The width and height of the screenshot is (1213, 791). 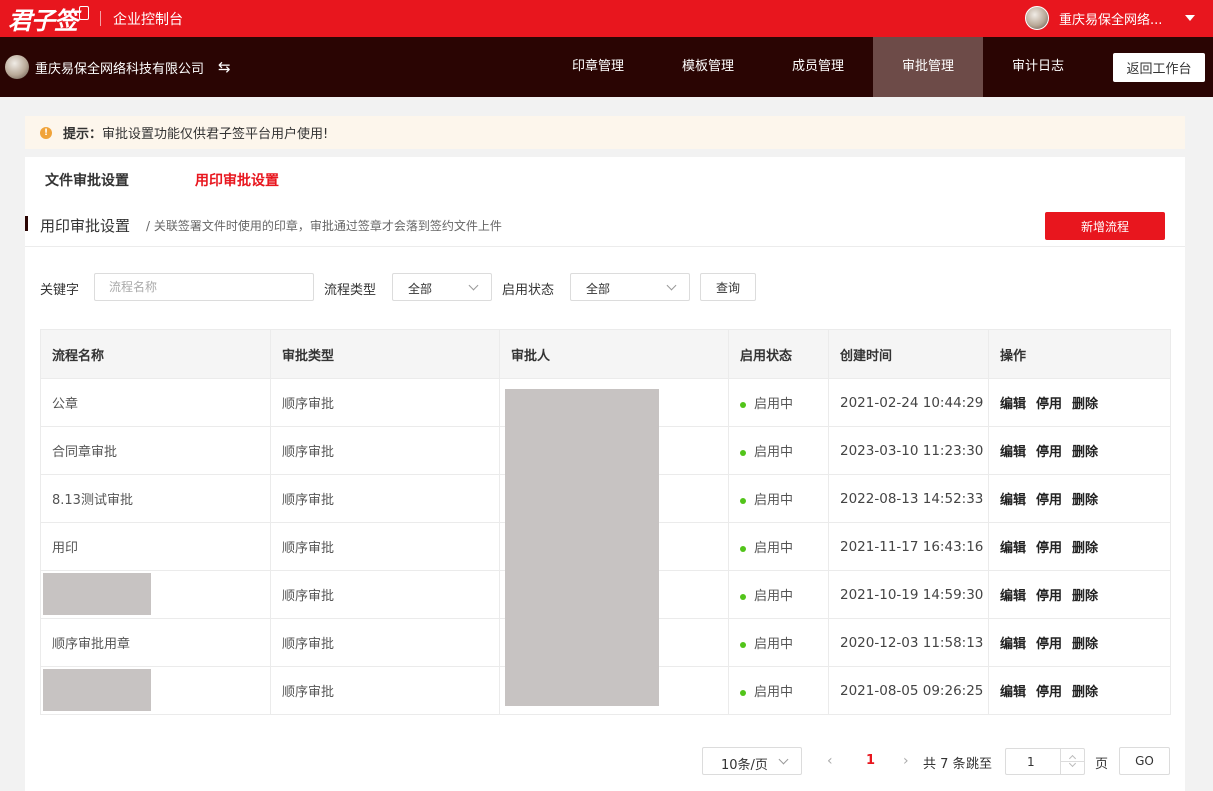 I want to click on console-title: 企业控制台, so click(x=148, y=20).